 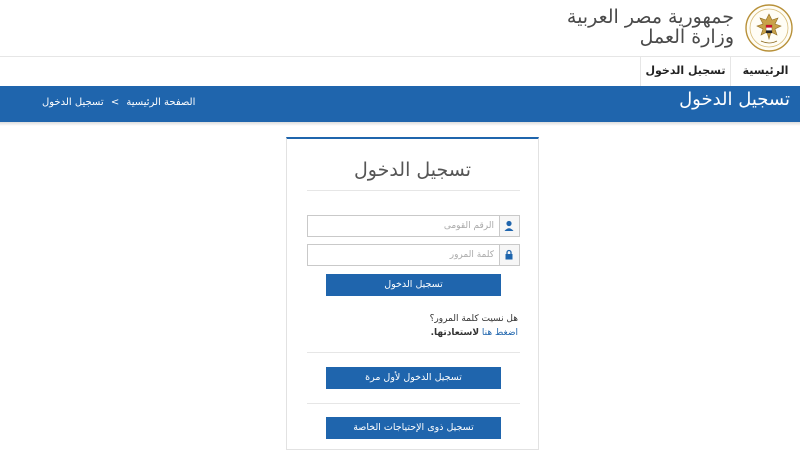 What do you see at coordinates (734, 99) in the screenshot?
I see `page-title: تسجيل الدخول` at bounding box center [734, 99].